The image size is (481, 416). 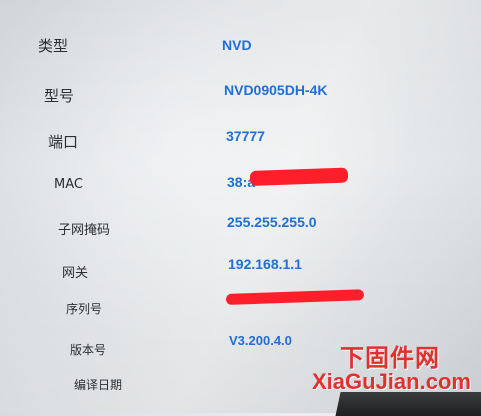 I want to click on watermark-chinese: 下固件网, so click(x=390, y=358).